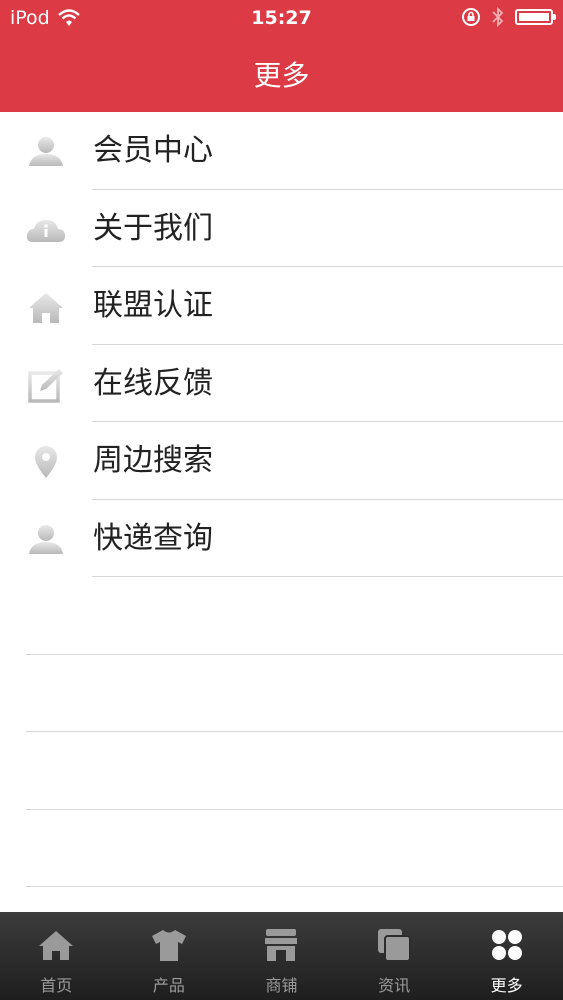  Describe the element at coordinates (153, 305) in the screenshot. I see `menu-item-label: 联盟认证` at that location.